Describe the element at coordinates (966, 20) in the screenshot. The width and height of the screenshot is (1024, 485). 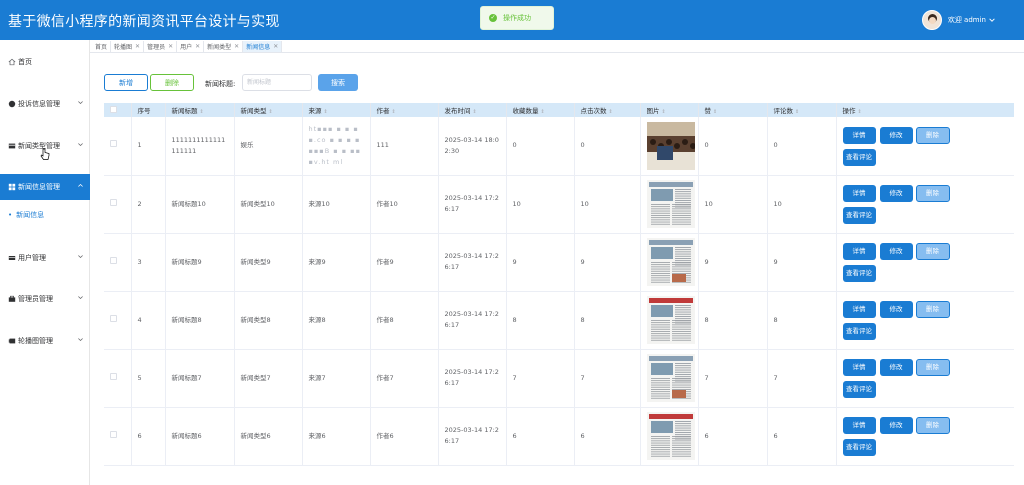
I see `welcome-text: 欢迎 admin` at that location.